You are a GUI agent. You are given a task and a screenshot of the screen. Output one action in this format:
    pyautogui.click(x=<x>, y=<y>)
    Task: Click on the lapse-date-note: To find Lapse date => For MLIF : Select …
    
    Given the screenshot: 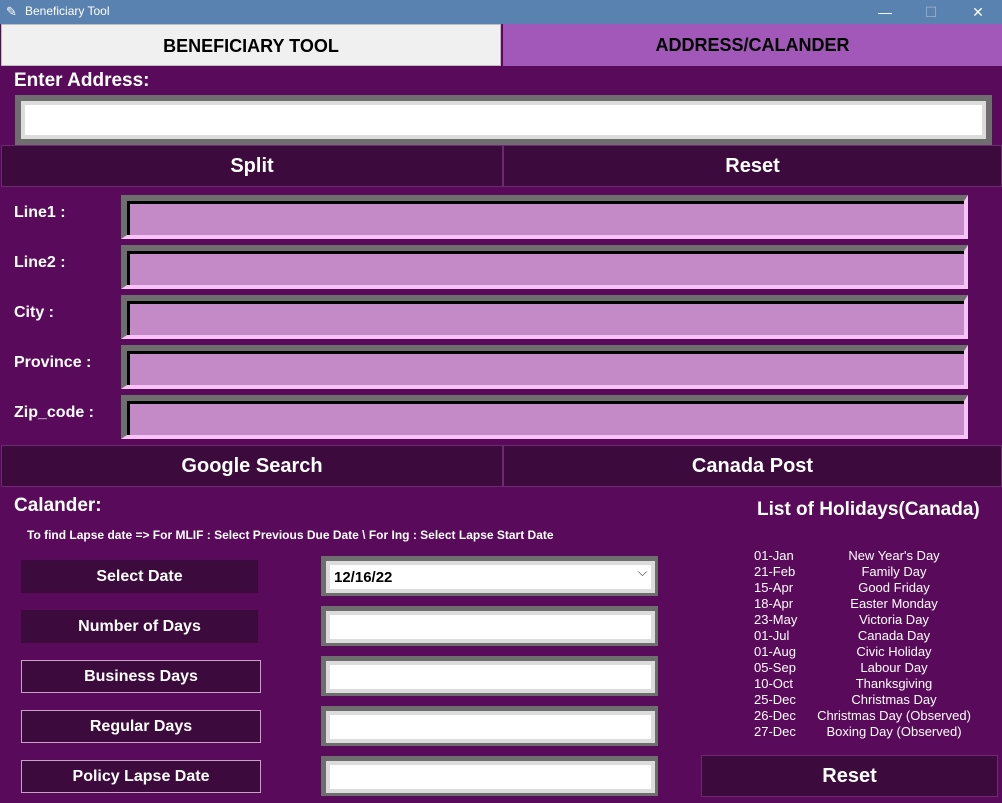 What is the action you would take?
    pyautogui.click(x=290, y=535)
    